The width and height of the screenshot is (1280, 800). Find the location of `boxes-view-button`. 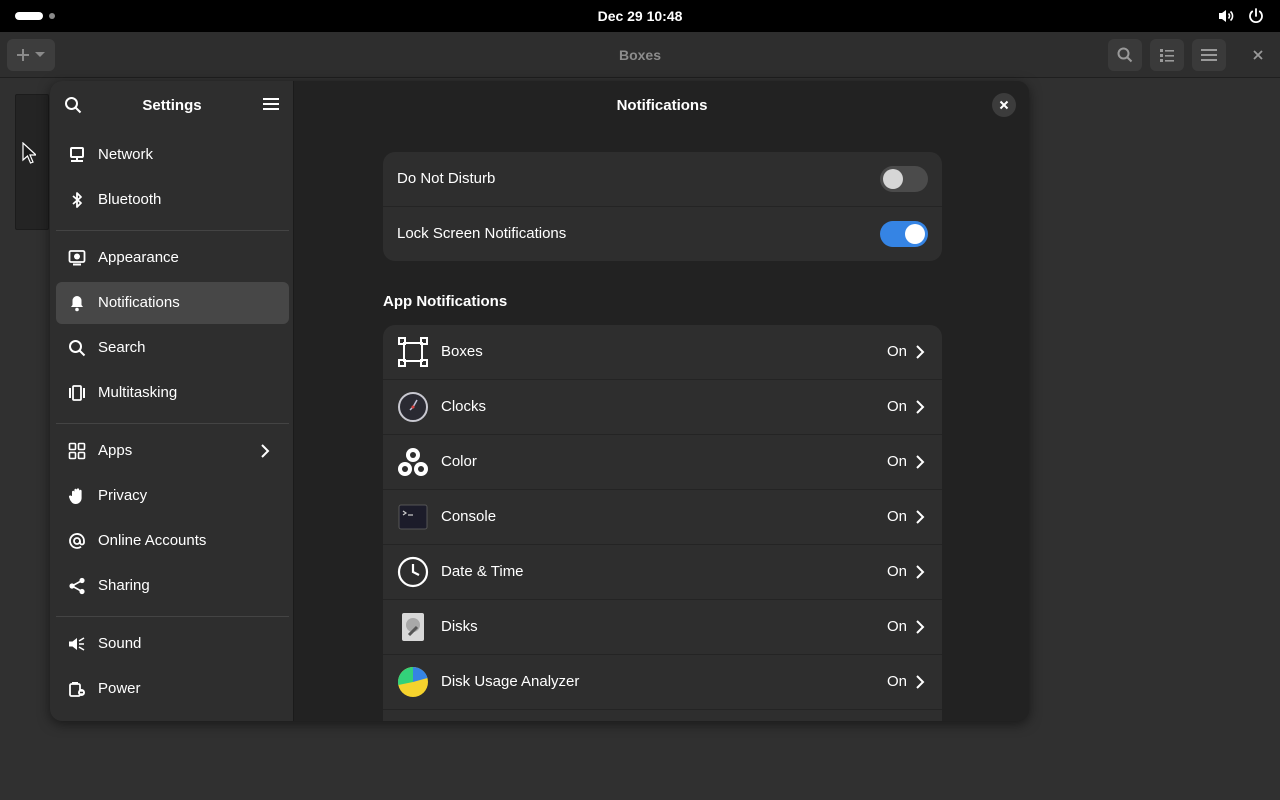

boxes-view-button is located at coordinates (1167, 55).